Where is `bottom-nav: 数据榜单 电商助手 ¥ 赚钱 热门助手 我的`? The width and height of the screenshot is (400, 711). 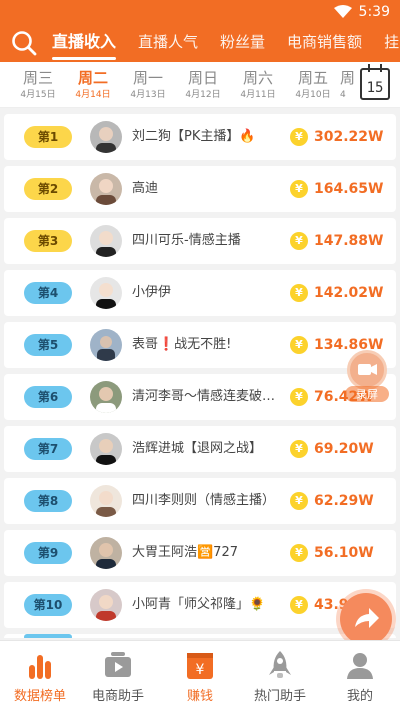 bottom-nav: 数据榜单 电商助手 ¥ 赚钱 热门助手 我的 is located at coordinates (200, 675).